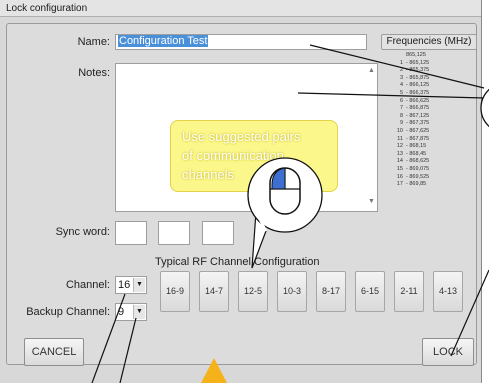 This screenshot has height=383, width=489. I want to click on pointer-arrow-icon, so click(214, 370).